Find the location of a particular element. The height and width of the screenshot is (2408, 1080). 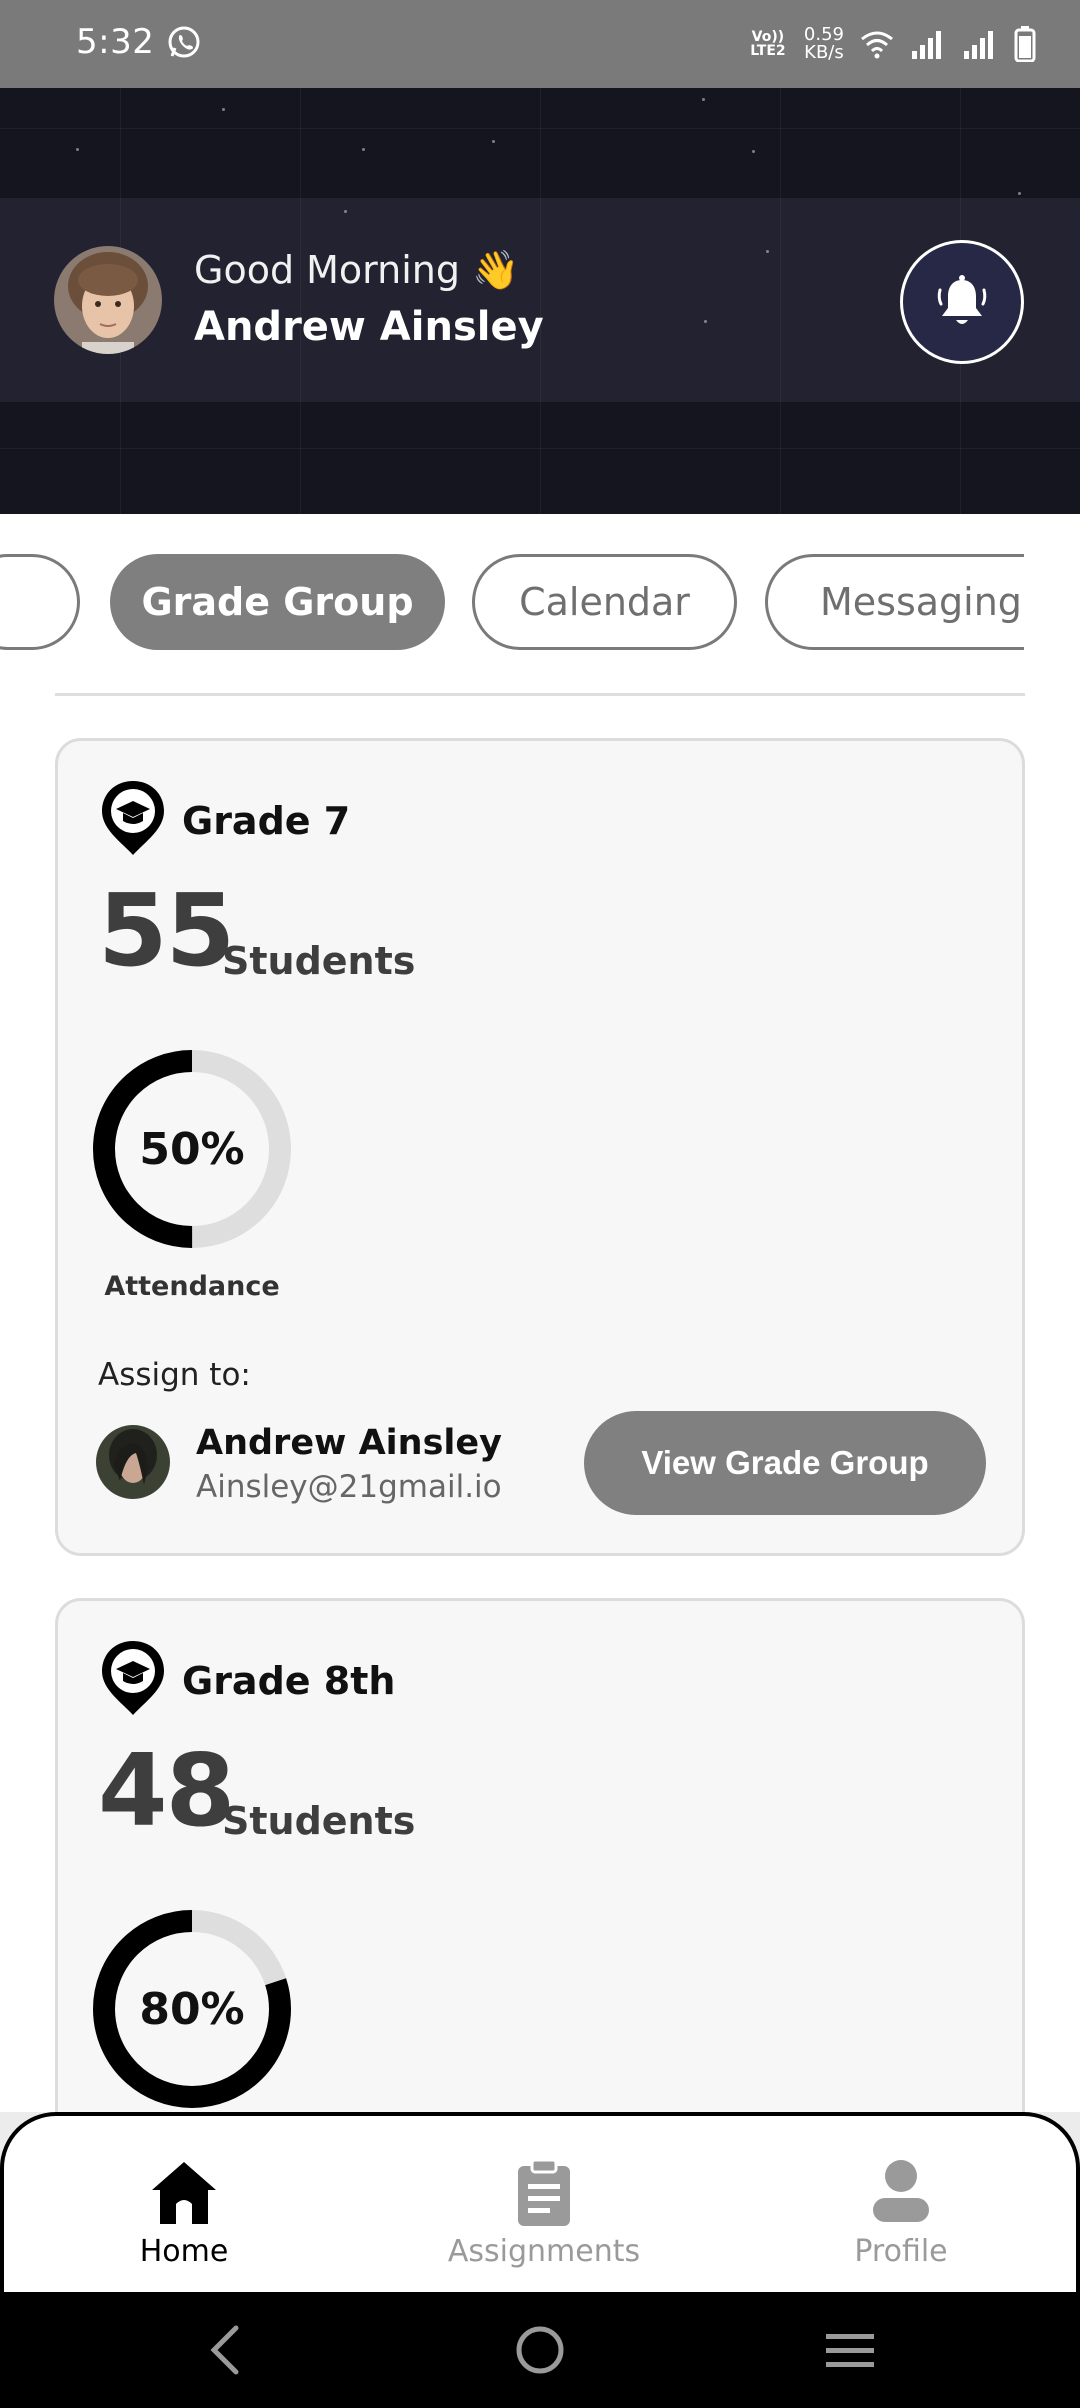

avatar-image is located at coordinates (108, 300).